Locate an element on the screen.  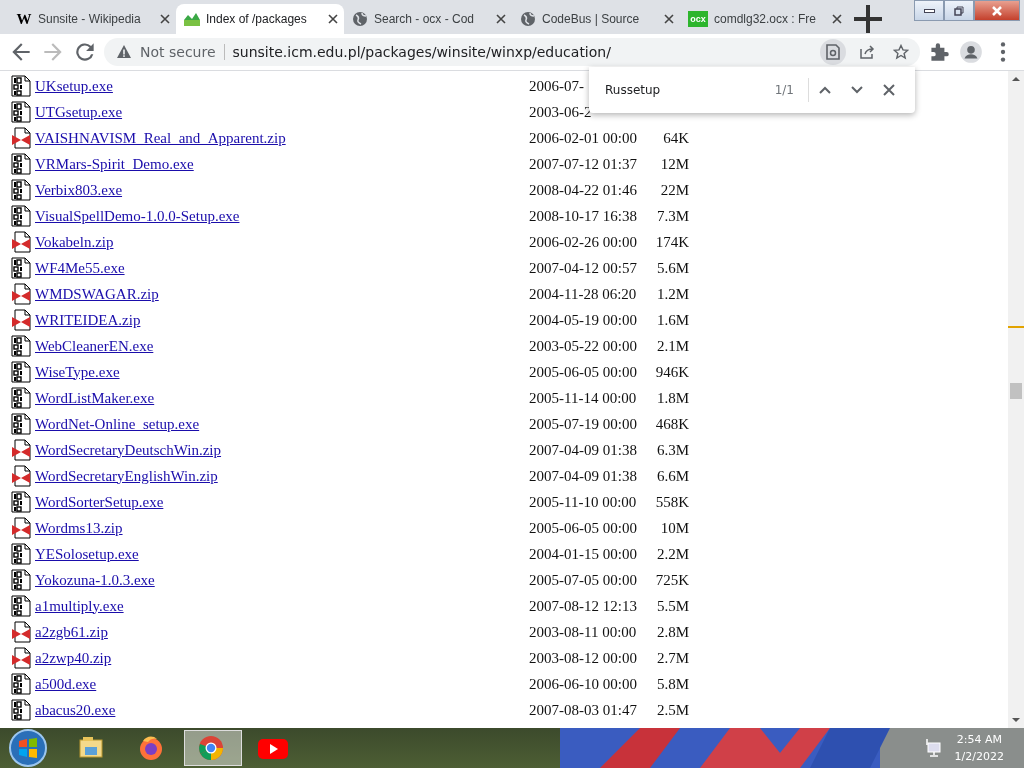
address-bar: Not secure sunsite.icm.edu.pl/packages/winsite/winxp/education/ is located at coordinates (512, 52).